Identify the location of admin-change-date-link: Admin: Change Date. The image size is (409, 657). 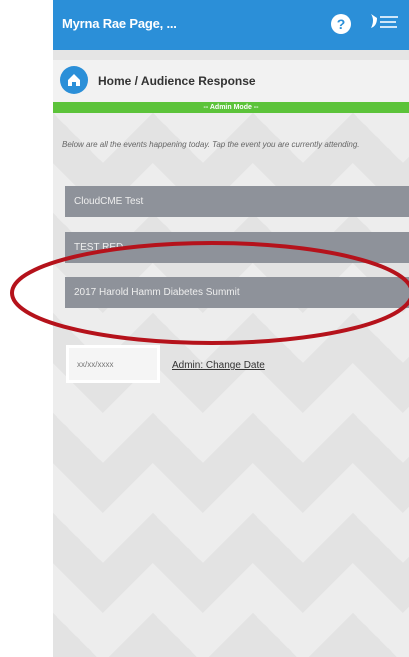
(218, 365).